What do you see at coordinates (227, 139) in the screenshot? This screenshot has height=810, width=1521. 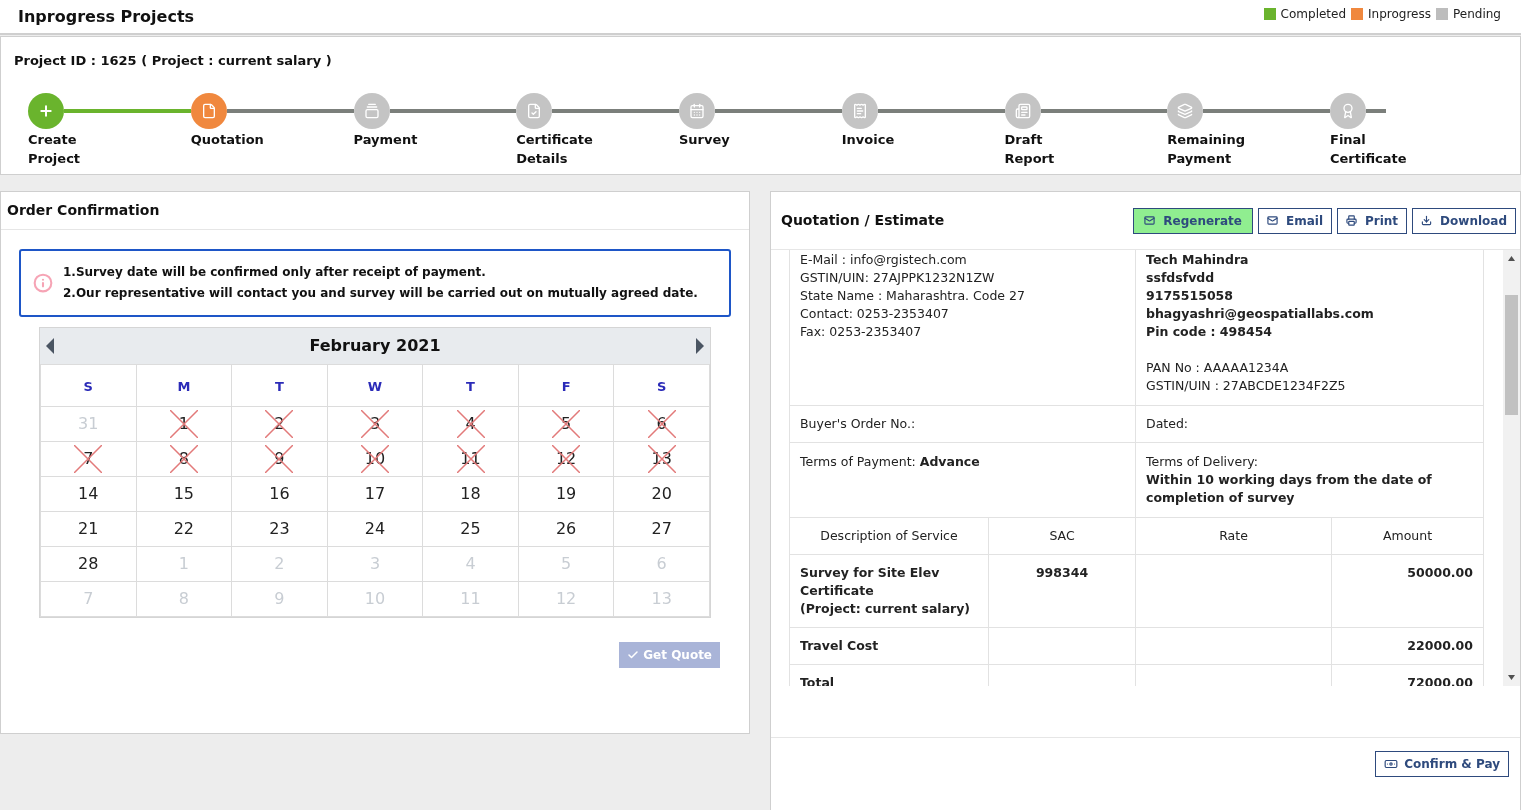 I see `step-label: Quotation` at bounding box center [227, 139].